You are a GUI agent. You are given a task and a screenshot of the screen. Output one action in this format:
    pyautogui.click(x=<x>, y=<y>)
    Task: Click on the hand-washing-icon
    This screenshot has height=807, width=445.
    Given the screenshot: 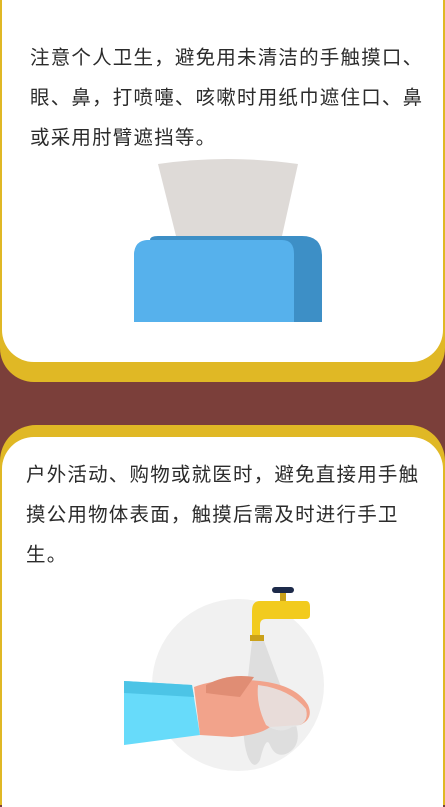 What is the action you would take?
    pyautogui.click(x=224, y=679)
    